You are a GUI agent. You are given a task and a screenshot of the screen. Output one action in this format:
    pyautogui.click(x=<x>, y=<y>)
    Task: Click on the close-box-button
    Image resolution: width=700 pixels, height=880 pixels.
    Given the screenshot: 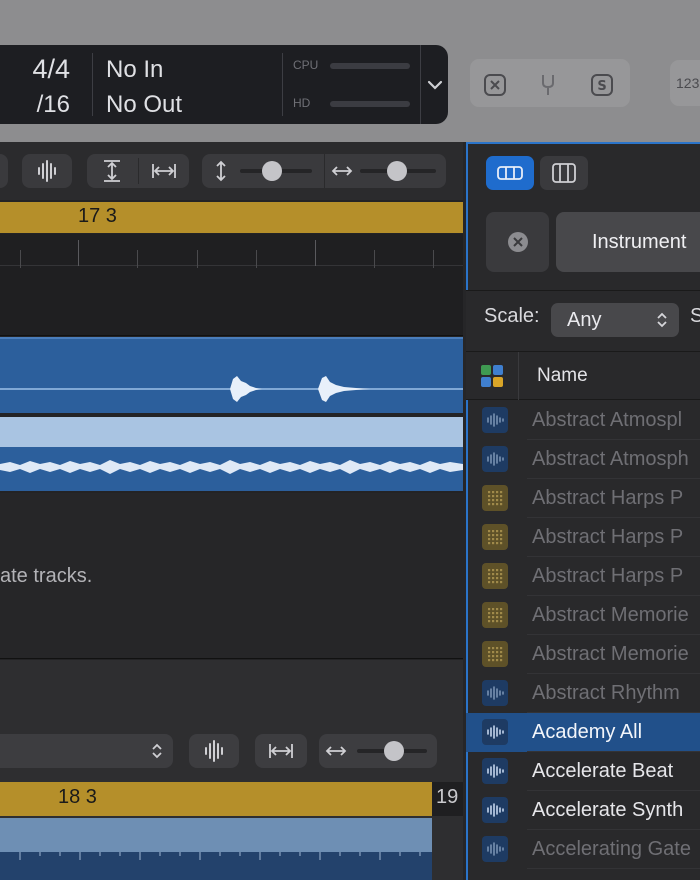 What is the action you would take?
    pyautogui.click(x=495, y=85)
    